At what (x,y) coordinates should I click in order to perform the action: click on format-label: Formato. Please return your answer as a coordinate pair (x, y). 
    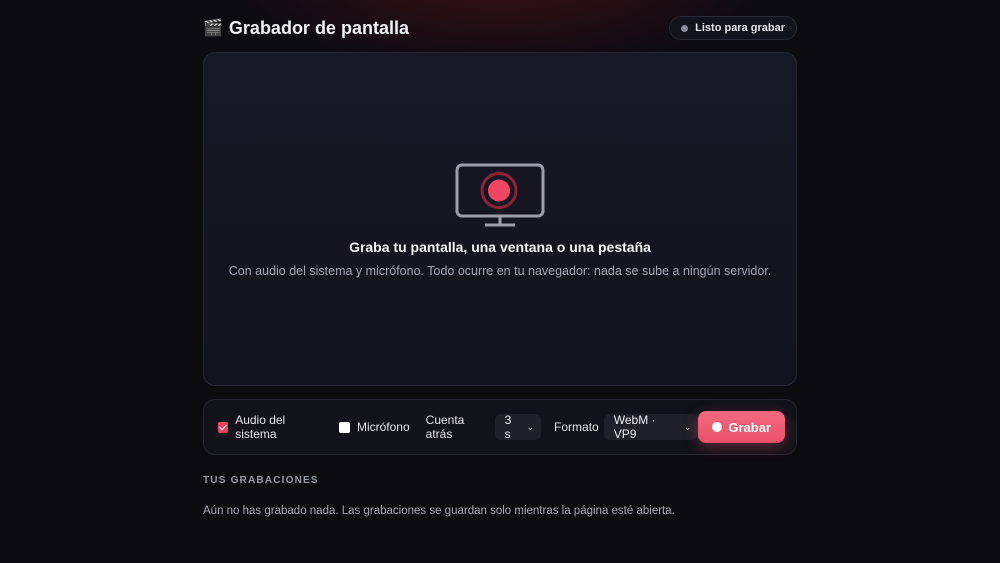
    Looking at the image, I should click on (576, 427).